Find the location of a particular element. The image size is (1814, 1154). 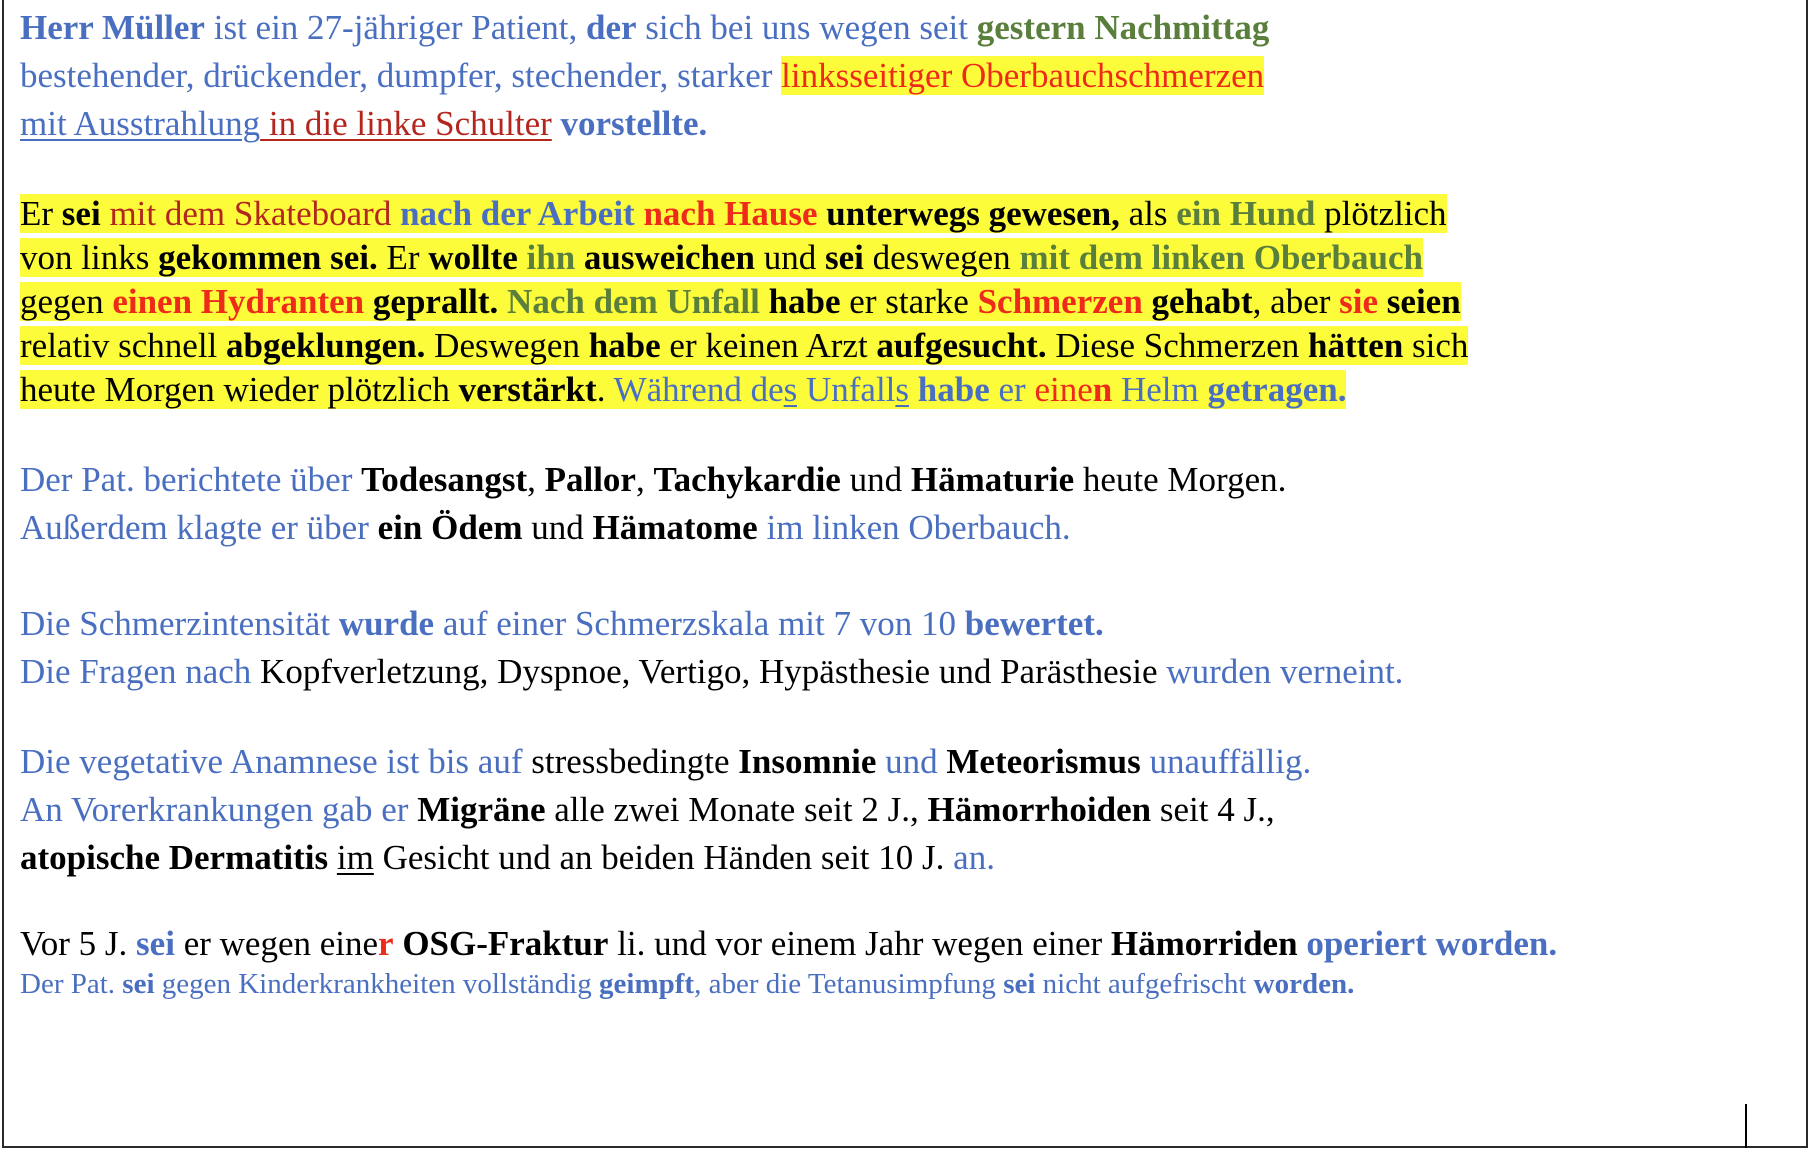

text-run: in die linke Schulter is located at coordinates (406, 123).